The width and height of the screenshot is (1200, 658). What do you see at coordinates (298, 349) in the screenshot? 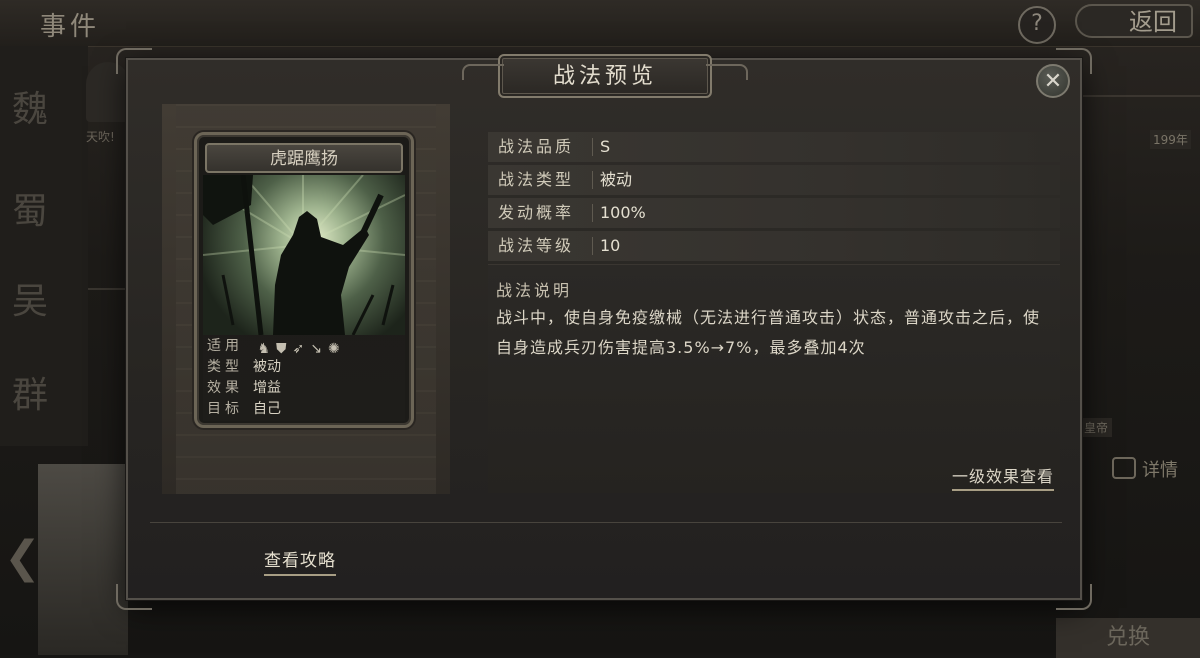
I see `bow-icon: ➶` at bounding box center [298, 349].